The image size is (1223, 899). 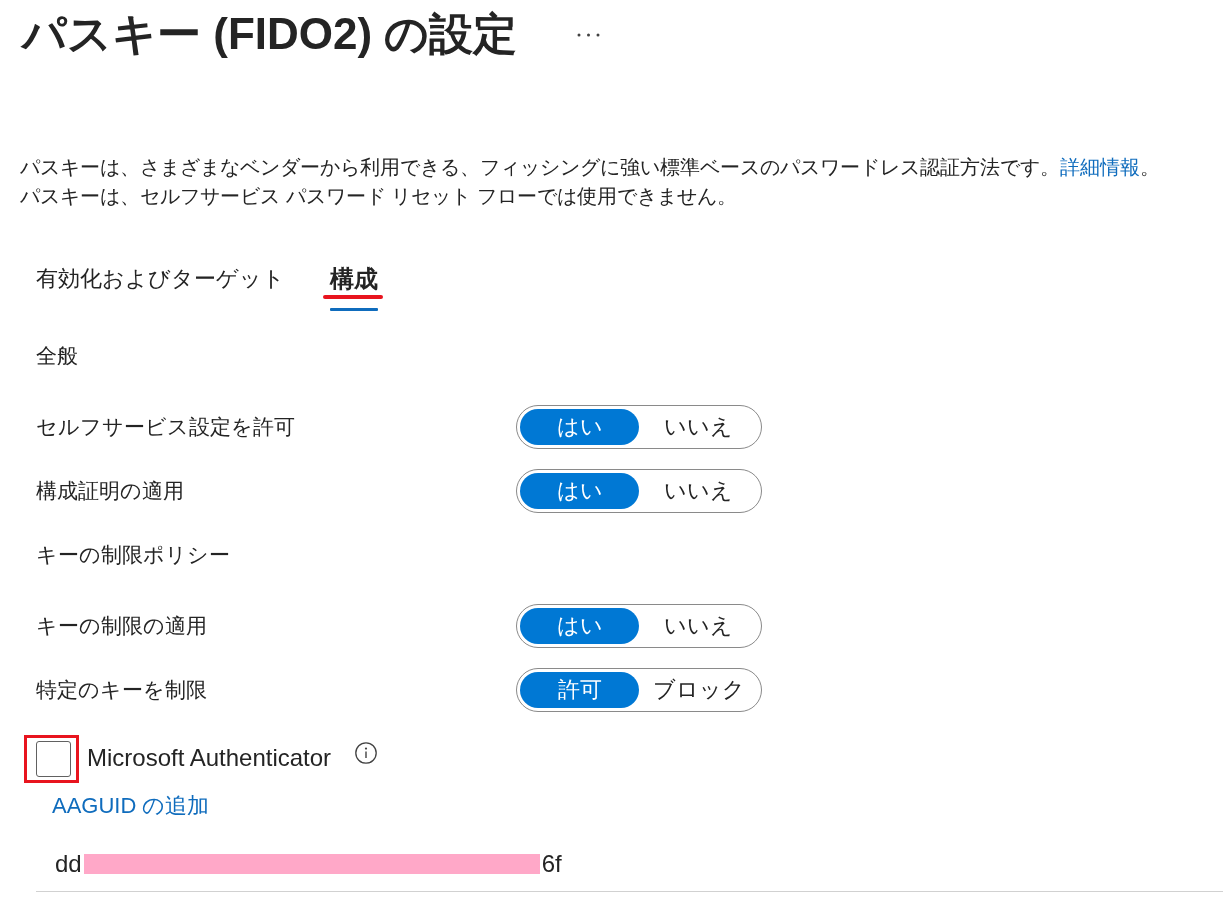 What do you see at coordinates (354, 287) in the screenshot?
I see `tab: 構成` at bounding box center [354, 287].